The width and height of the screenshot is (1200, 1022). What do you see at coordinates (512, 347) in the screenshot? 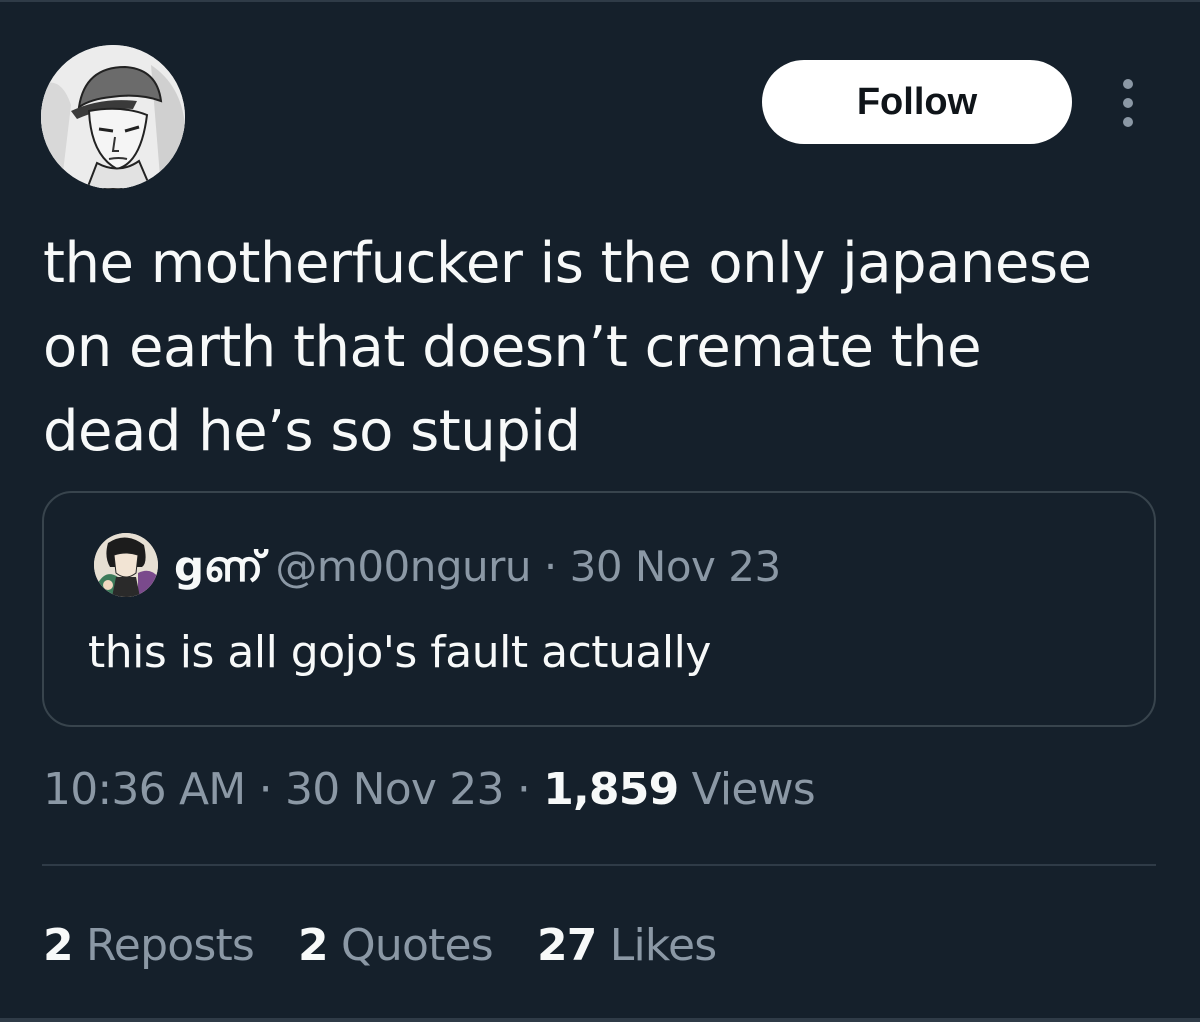
I see `tweet-text-line: on earth that doesn’t cremate the` at bounding box center [512, 347].